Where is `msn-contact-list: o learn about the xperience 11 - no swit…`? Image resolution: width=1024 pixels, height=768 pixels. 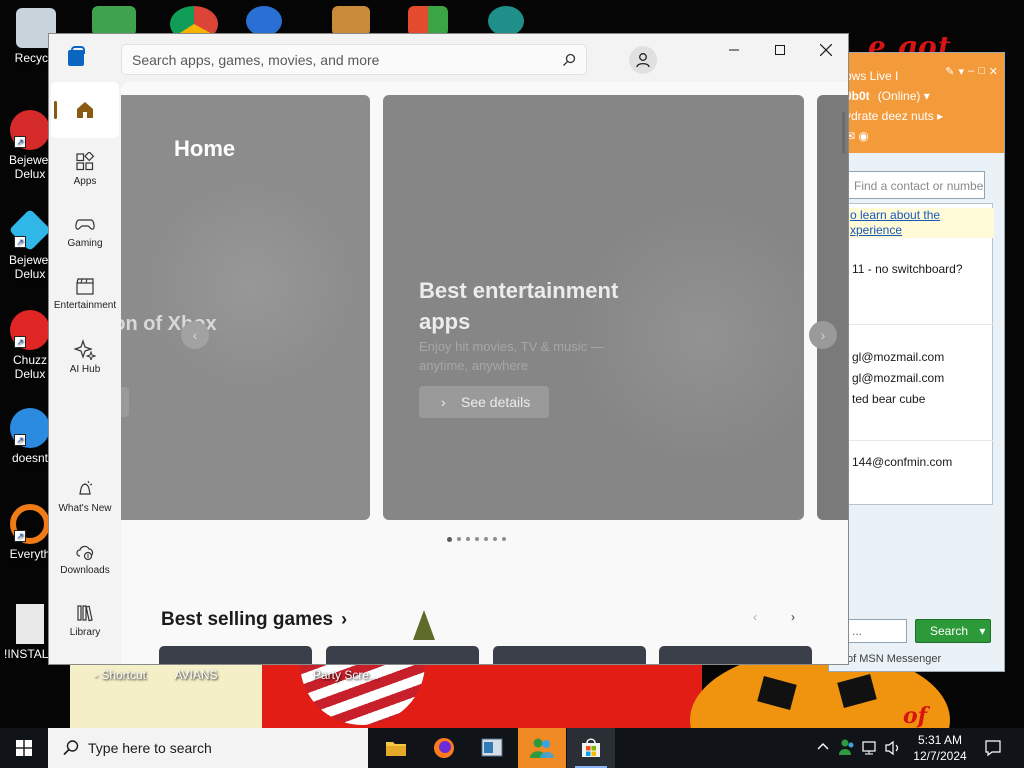
msn-contact-list: o learn about the xperience 11 - no swit… is located at coordinates (920, 354).